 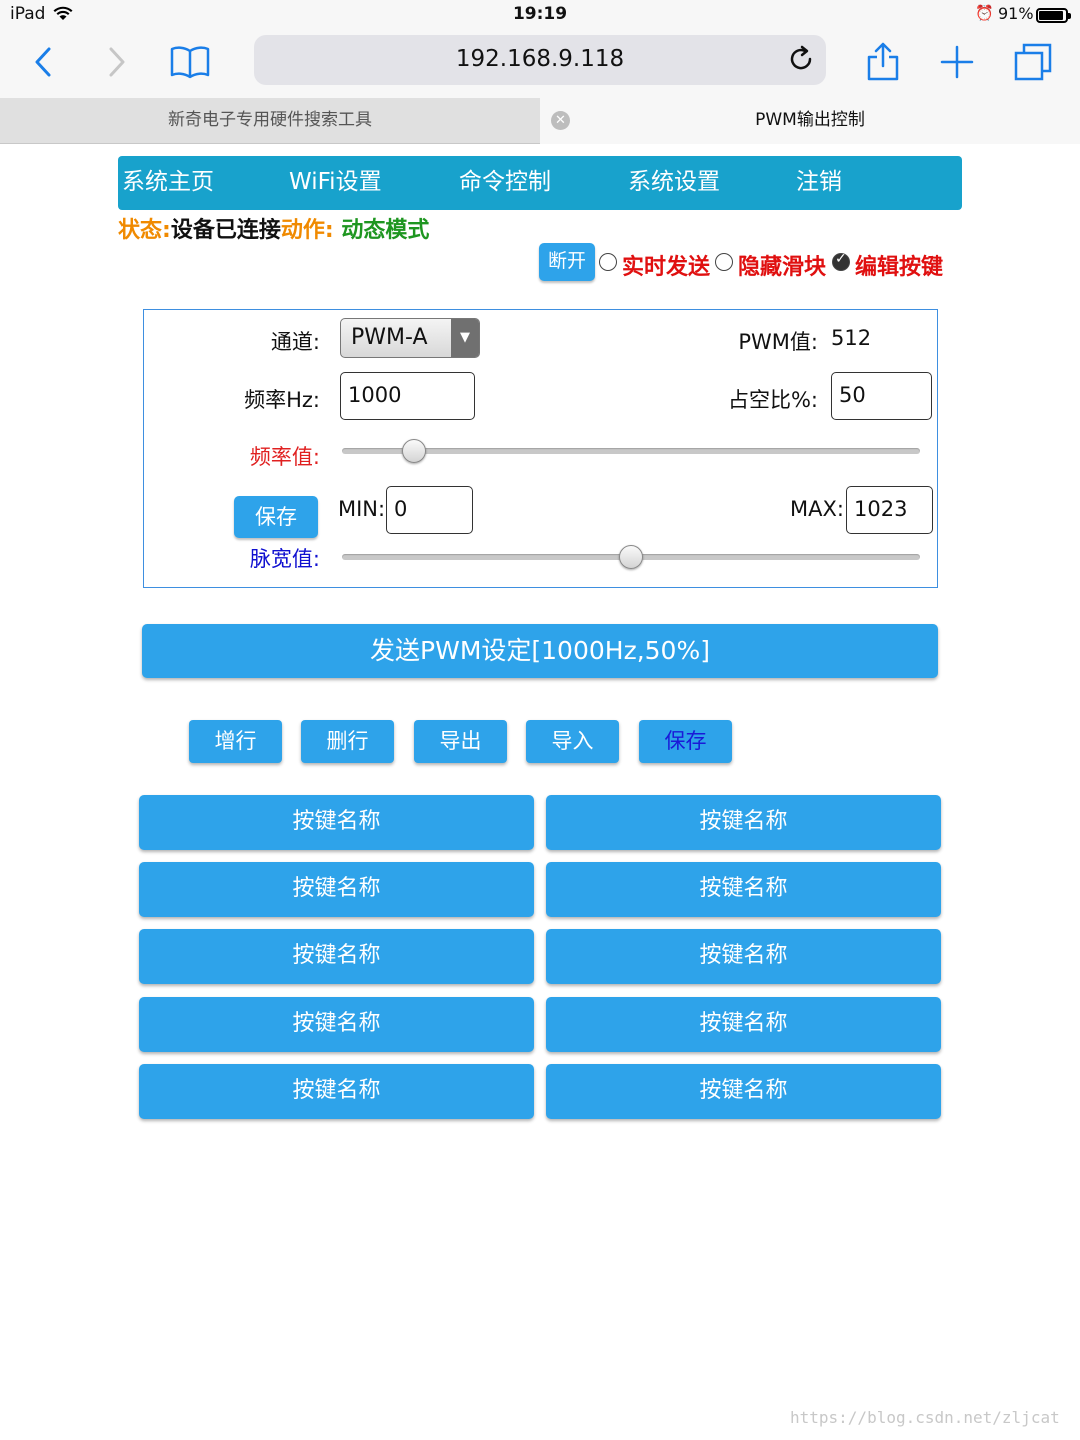 What do you see at coordinates (465, 338) in the screenshot?
I see `chevron-down-icon: ▼` at bounding box center [465, 338].